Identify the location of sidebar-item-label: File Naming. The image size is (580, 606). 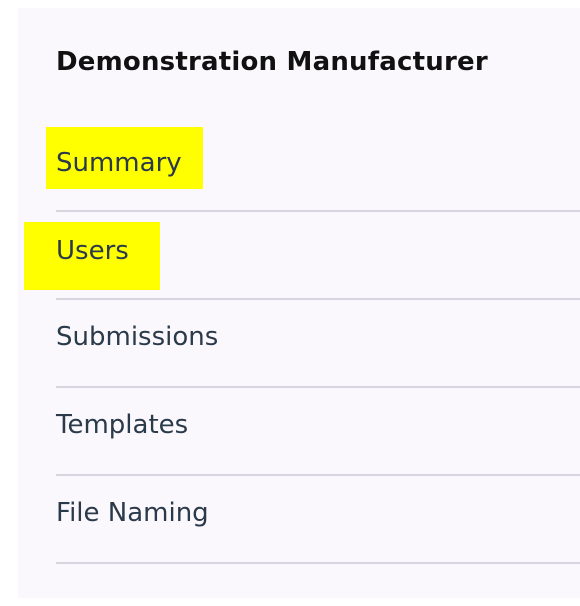
(132, 513).